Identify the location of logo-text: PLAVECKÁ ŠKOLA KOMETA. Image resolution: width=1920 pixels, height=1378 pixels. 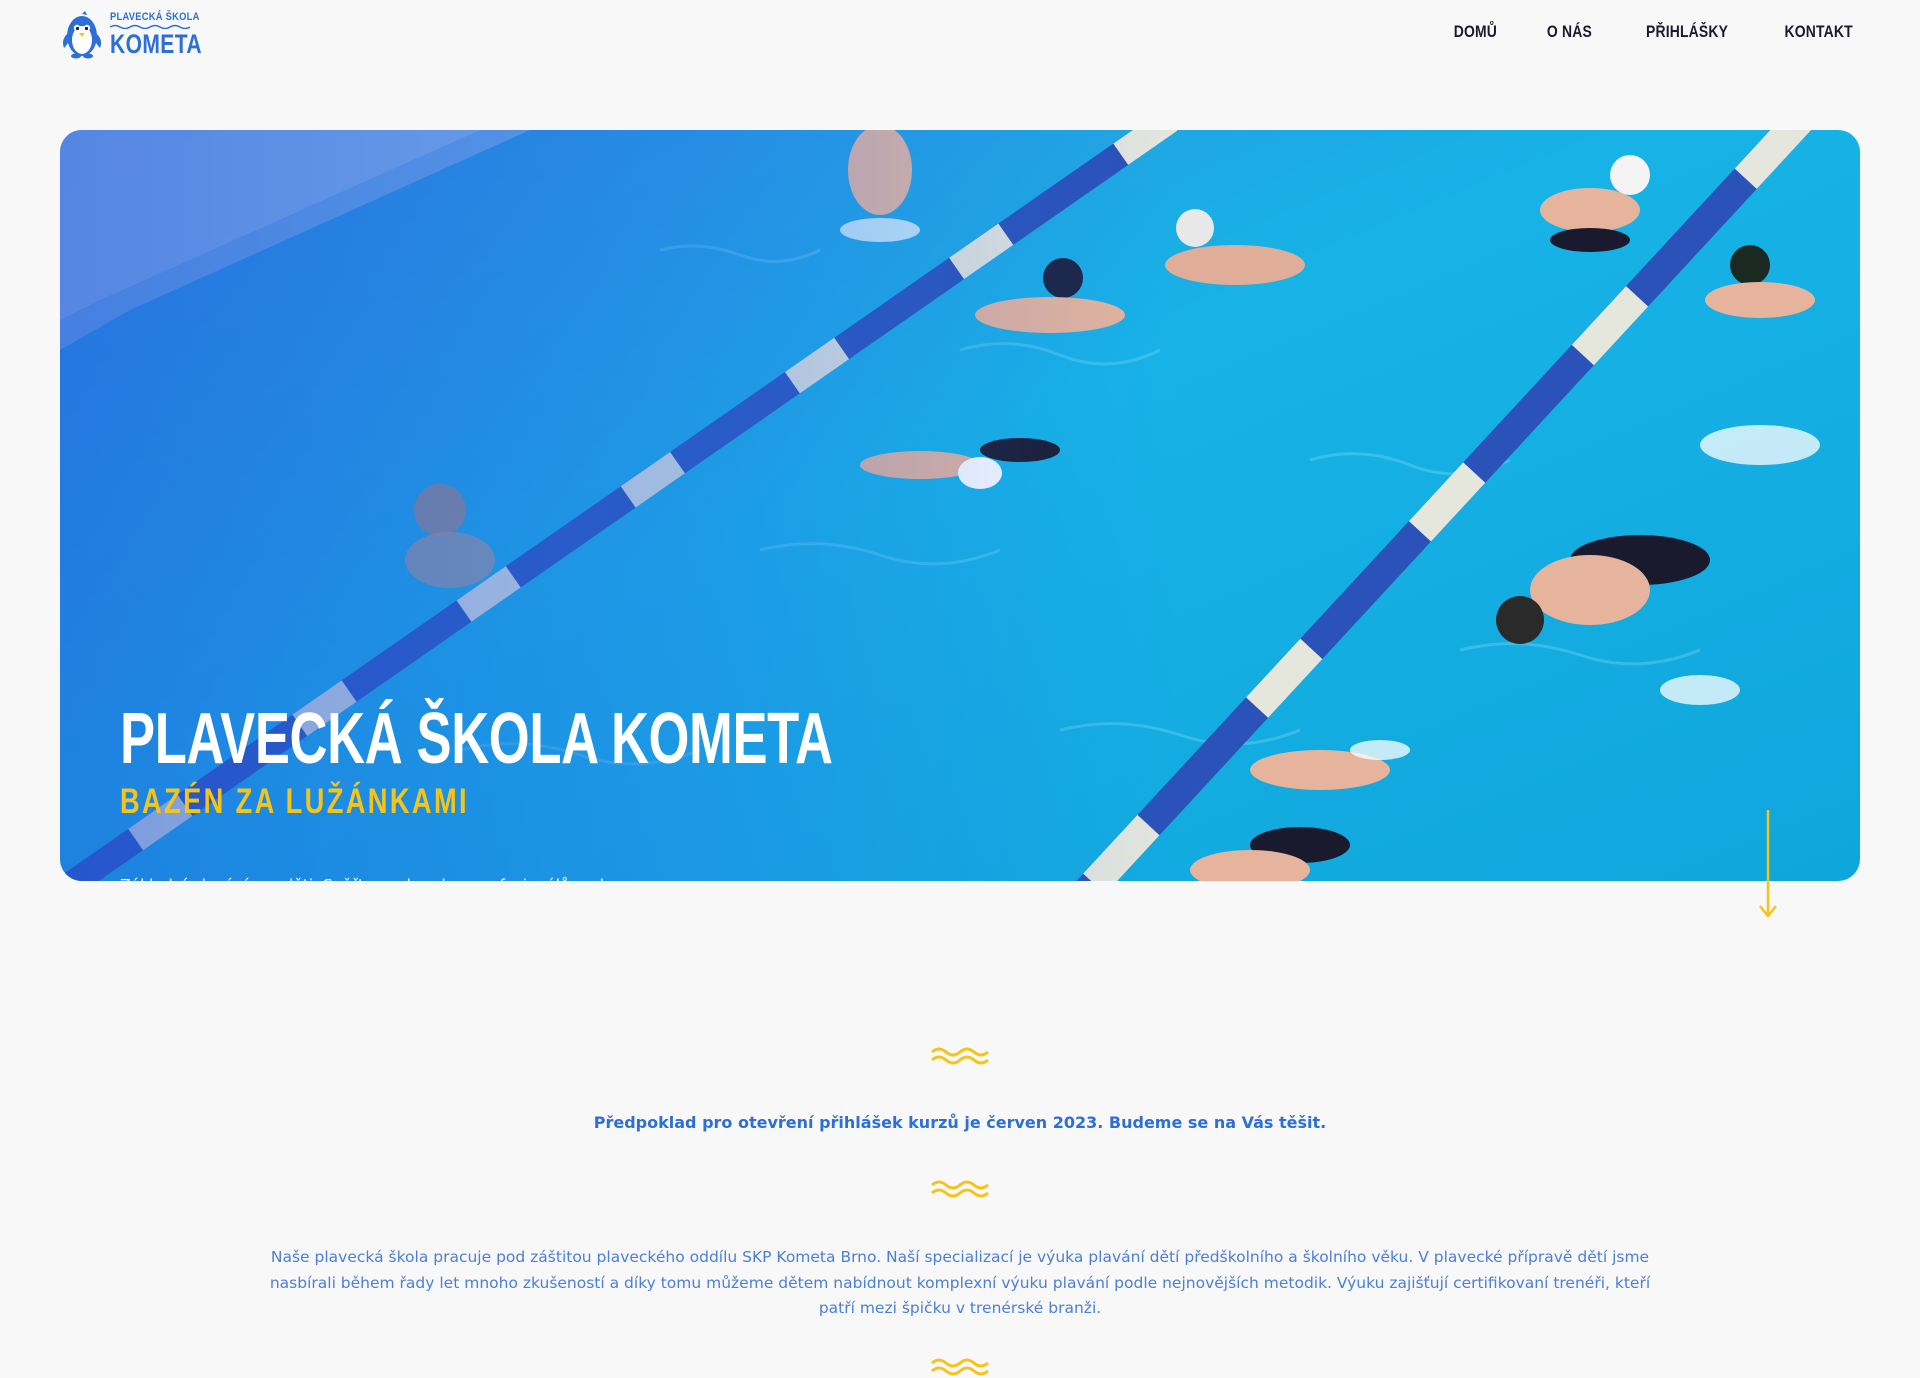
(169, 35).